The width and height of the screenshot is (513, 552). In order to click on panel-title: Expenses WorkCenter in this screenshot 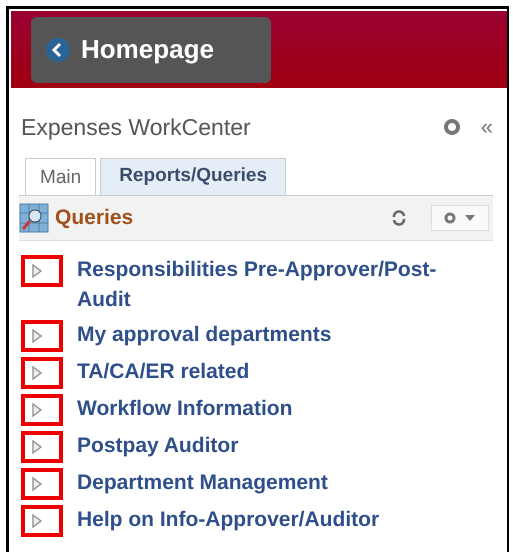, I will do `click(136, 127)`.